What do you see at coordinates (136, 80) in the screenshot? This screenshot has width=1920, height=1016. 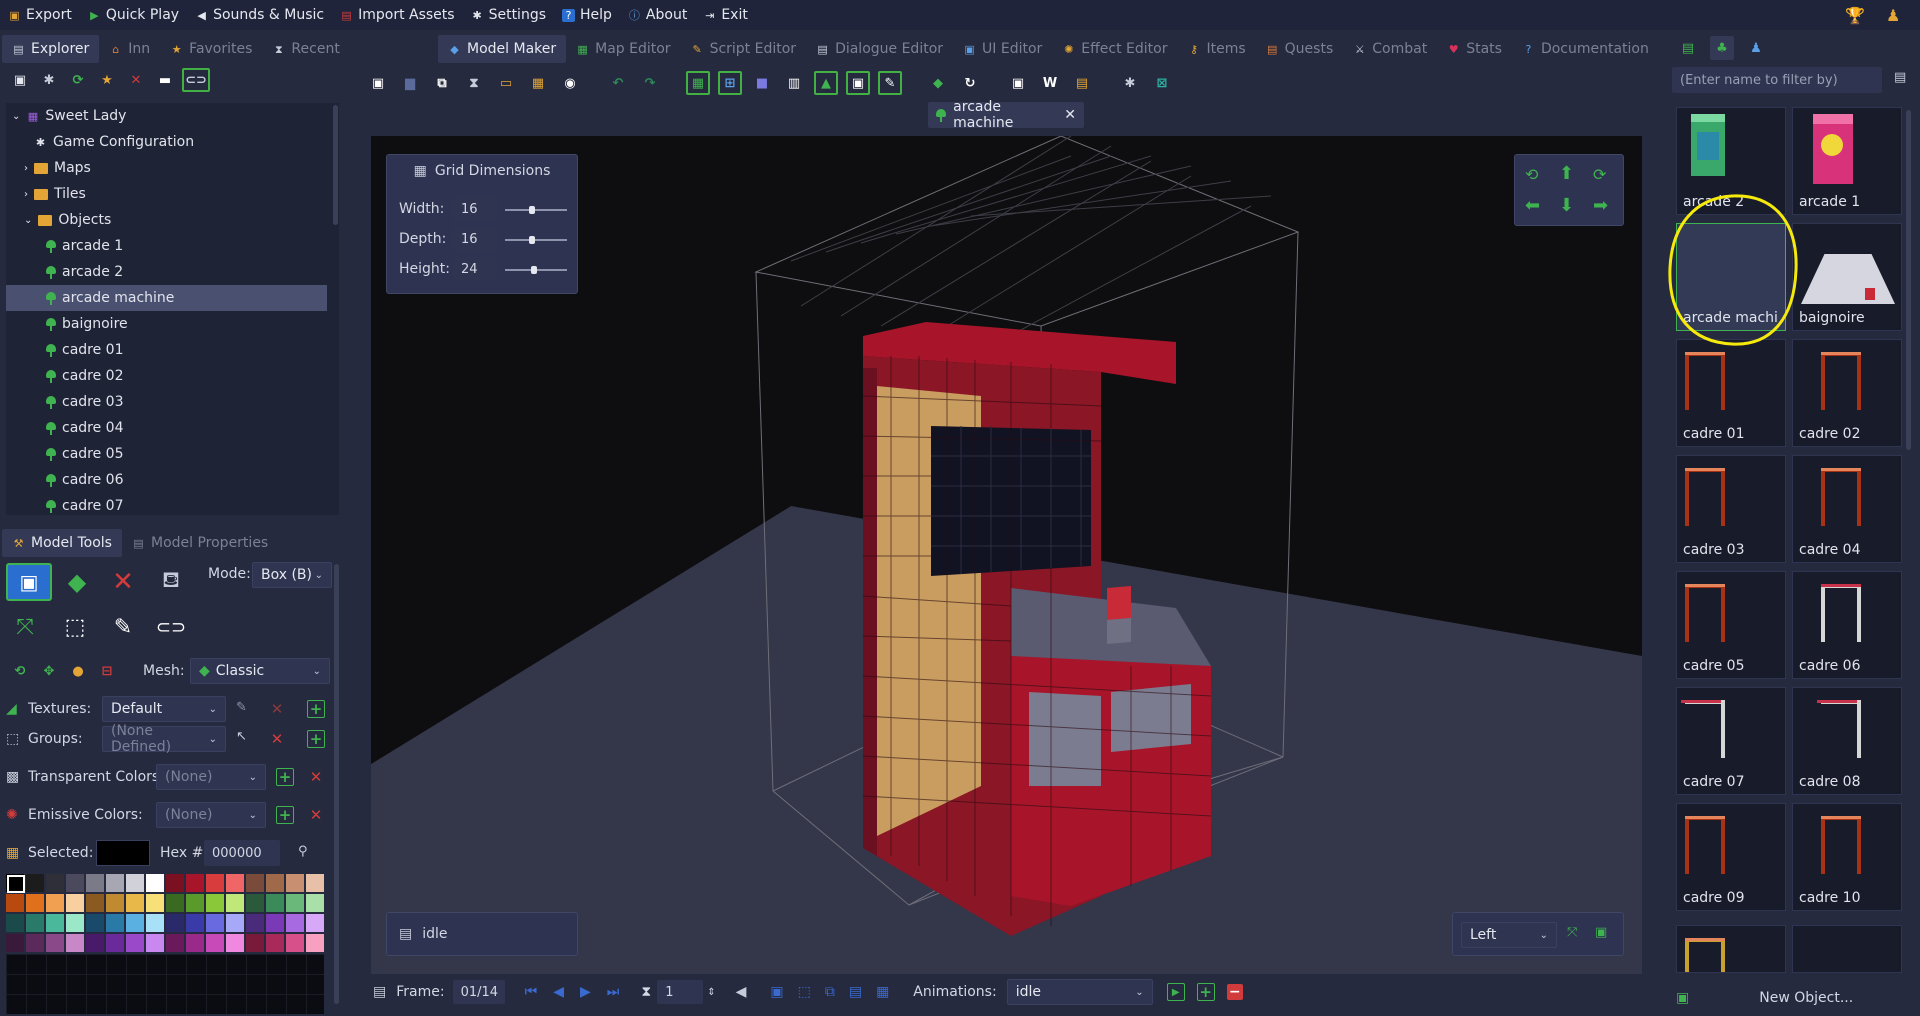 I see `delete-icon: ✕` at bounding box center [136, 80].